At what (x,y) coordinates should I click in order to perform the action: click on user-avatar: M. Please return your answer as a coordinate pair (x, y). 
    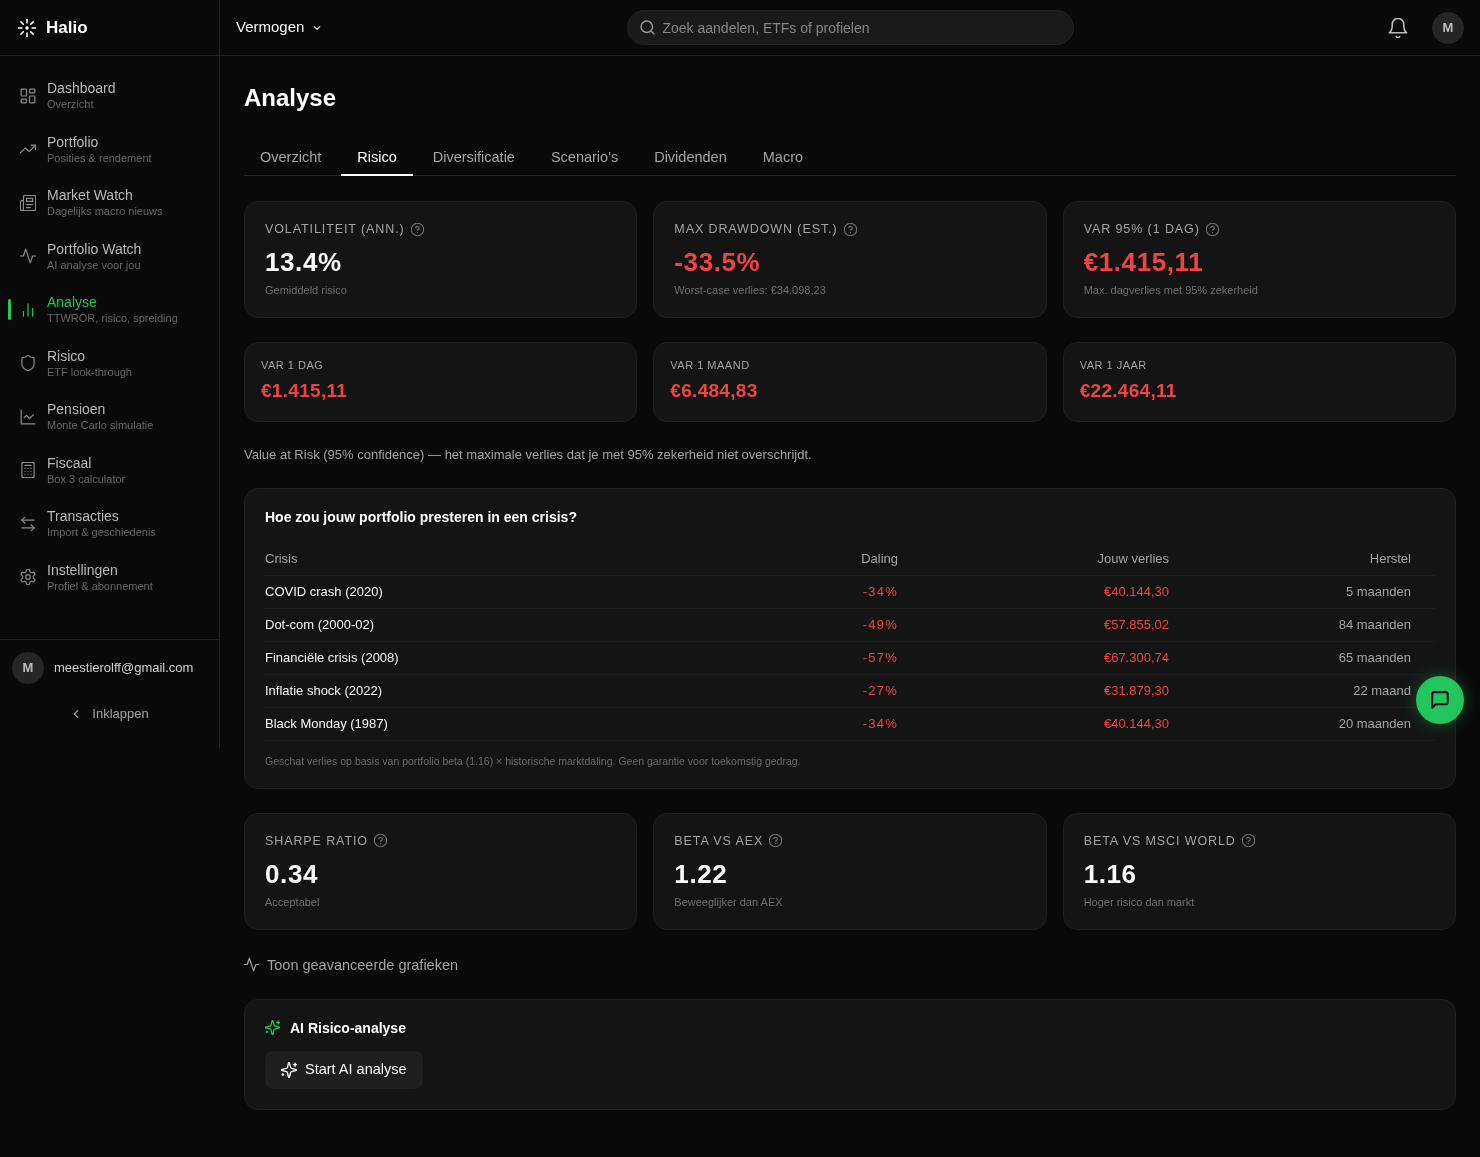
    Looking at the image, I should click on (28, 668).